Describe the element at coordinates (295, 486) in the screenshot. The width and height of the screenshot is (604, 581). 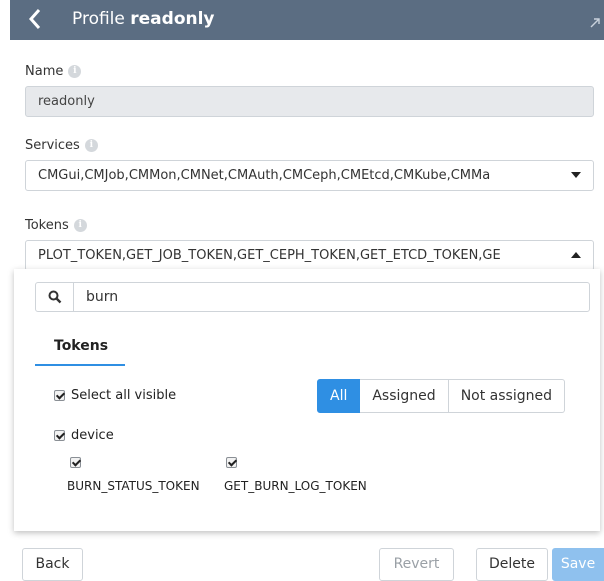
I see `token-label-get-burn-log: GET_BURN_LOG_TOKEN` at that location.